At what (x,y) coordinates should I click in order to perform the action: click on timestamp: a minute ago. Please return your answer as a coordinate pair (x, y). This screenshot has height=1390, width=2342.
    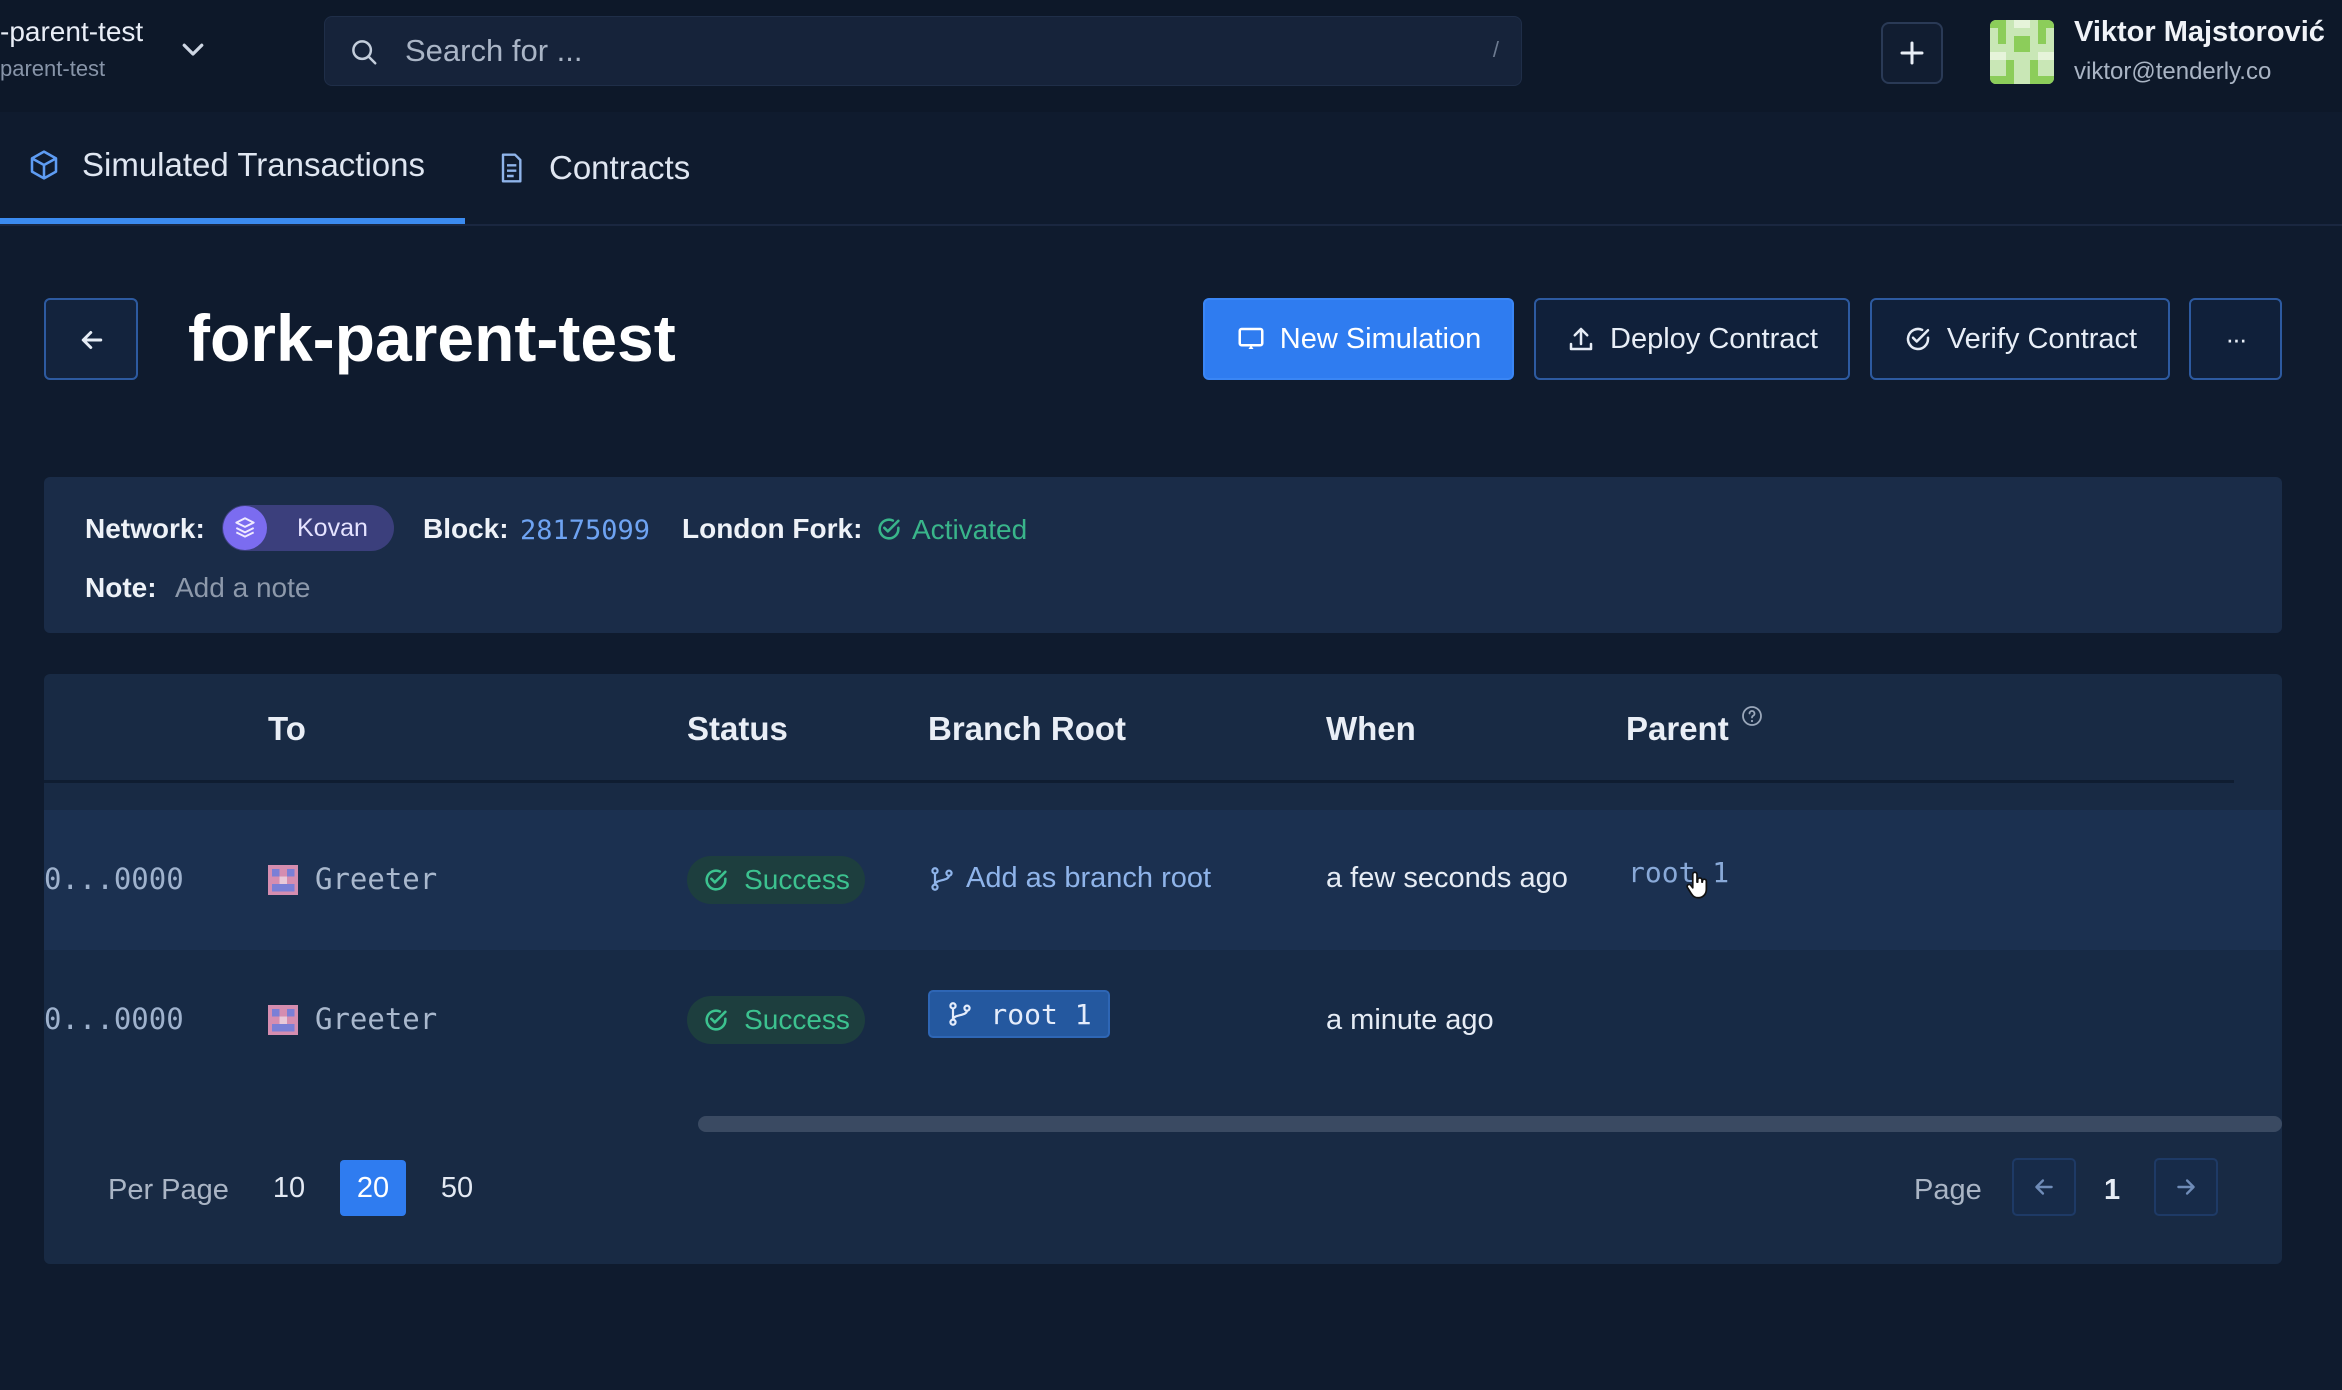
    Looking at the image, I should click on (1410, 1020).